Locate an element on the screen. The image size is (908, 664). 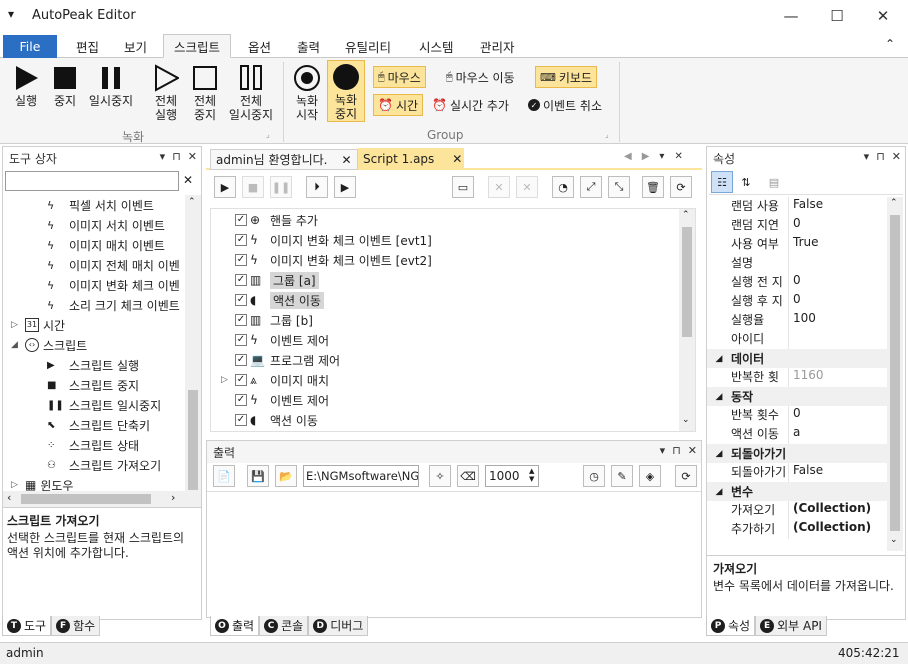
toolbox-item: ϟ 이미지 변화 체크 이벤 is located at coordinates (116, 285).